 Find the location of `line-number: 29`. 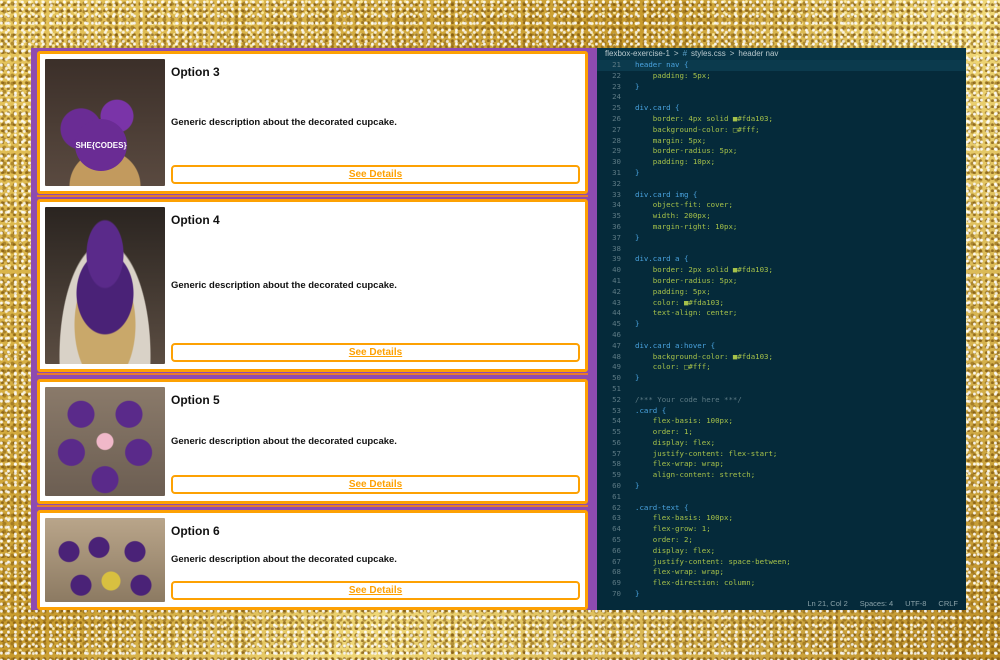

line-number: 29 is located at coordinates (616, 151).